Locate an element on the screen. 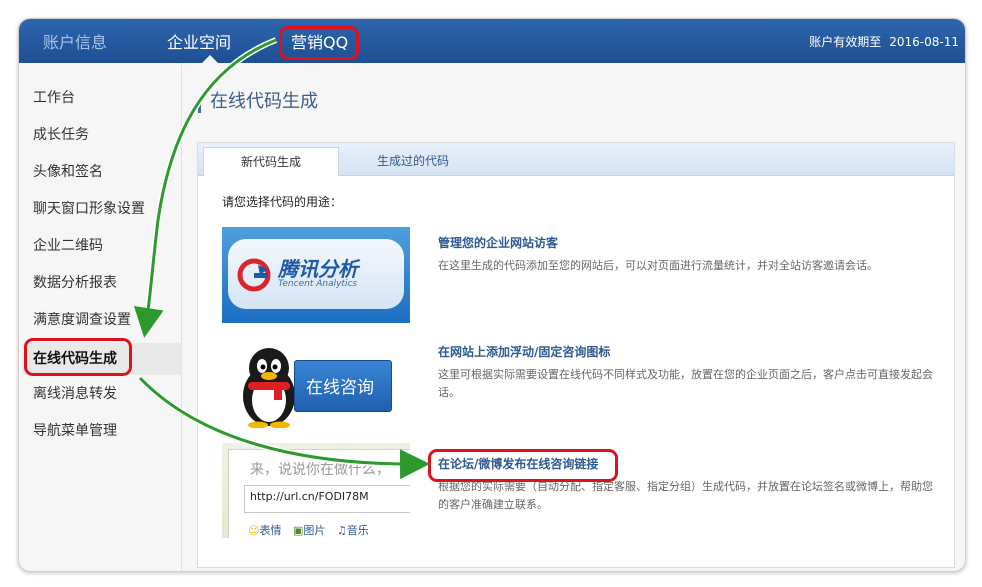 Image resolution: width=982 pixels, height=587 pixels. expiry-date: 2016-08-11 is located at coordinates (924, 42).